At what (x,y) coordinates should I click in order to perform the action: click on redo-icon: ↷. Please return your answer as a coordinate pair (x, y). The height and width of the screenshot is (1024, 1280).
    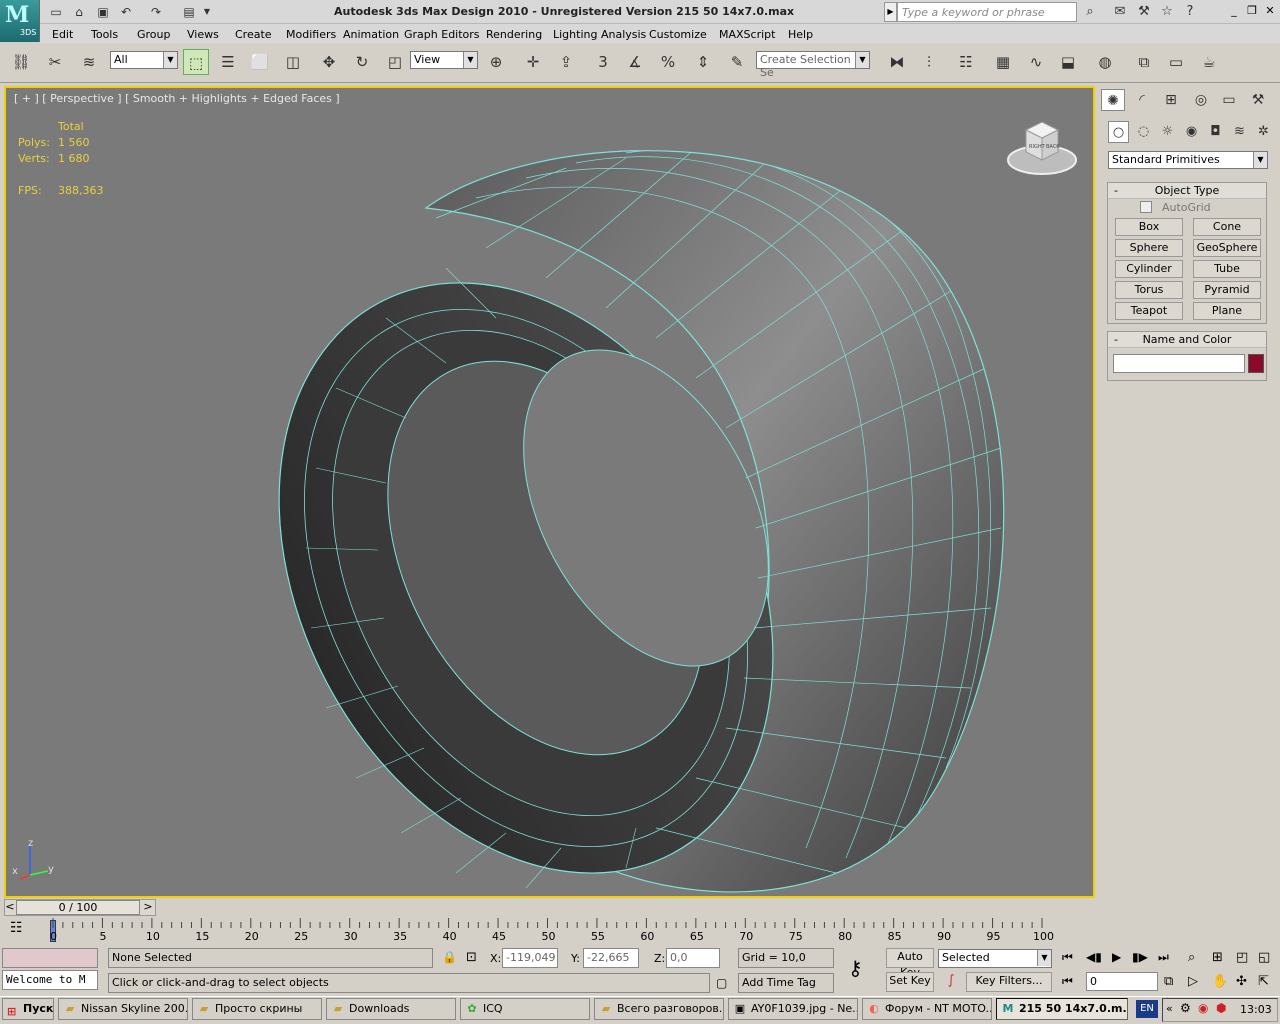
    Looking at the image, I should click on (156, 12).